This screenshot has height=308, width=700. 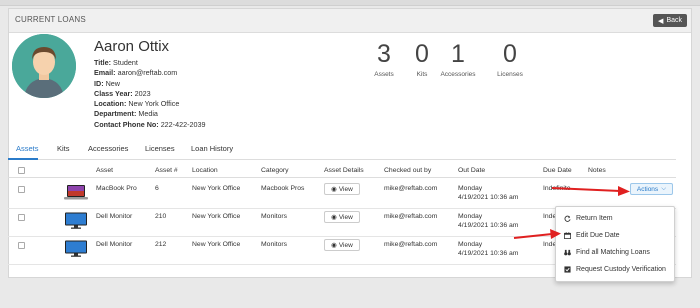 I want to click on annotation-arrow-actions, so click(x=590, y=191).